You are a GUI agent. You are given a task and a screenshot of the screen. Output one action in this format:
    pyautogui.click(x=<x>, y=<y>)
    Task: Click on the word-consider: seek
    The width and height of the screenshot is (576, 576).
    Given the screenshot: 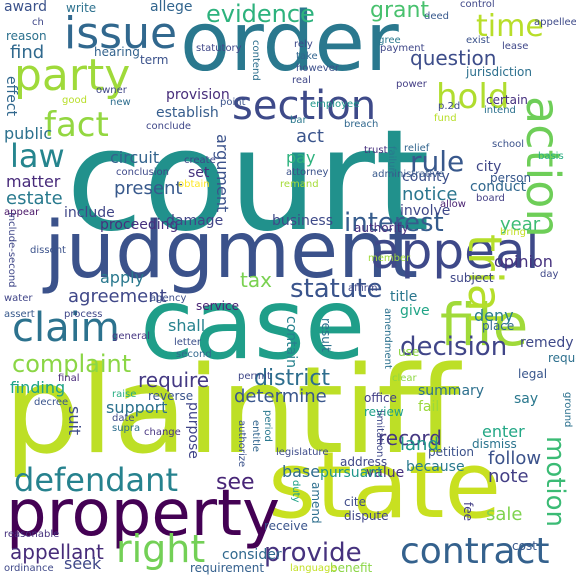 What is the action you would take?
    pyautogui.click(x=83, y=563)
    